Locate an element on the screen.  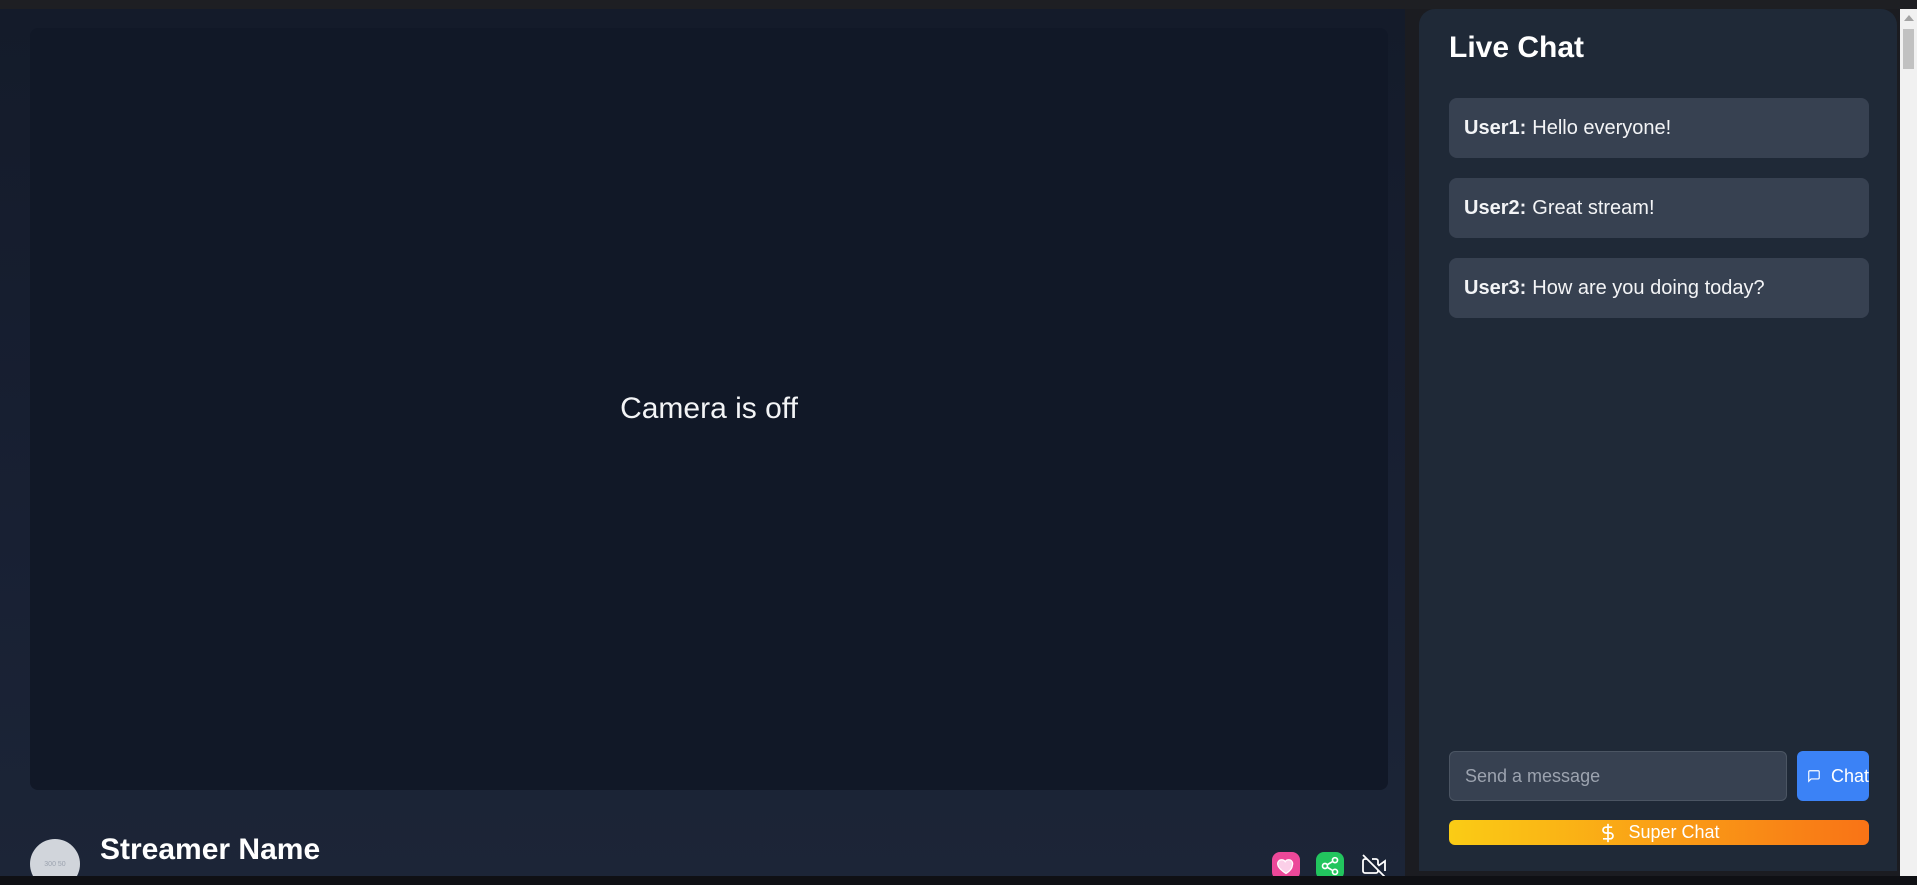
message-square-icon is located at coordinates (1814, 776).